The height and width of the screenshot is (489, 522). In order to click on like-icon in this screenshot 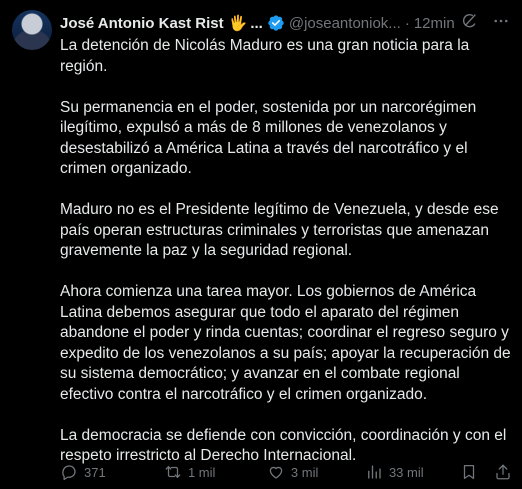, I will do `click(276, 472)`.